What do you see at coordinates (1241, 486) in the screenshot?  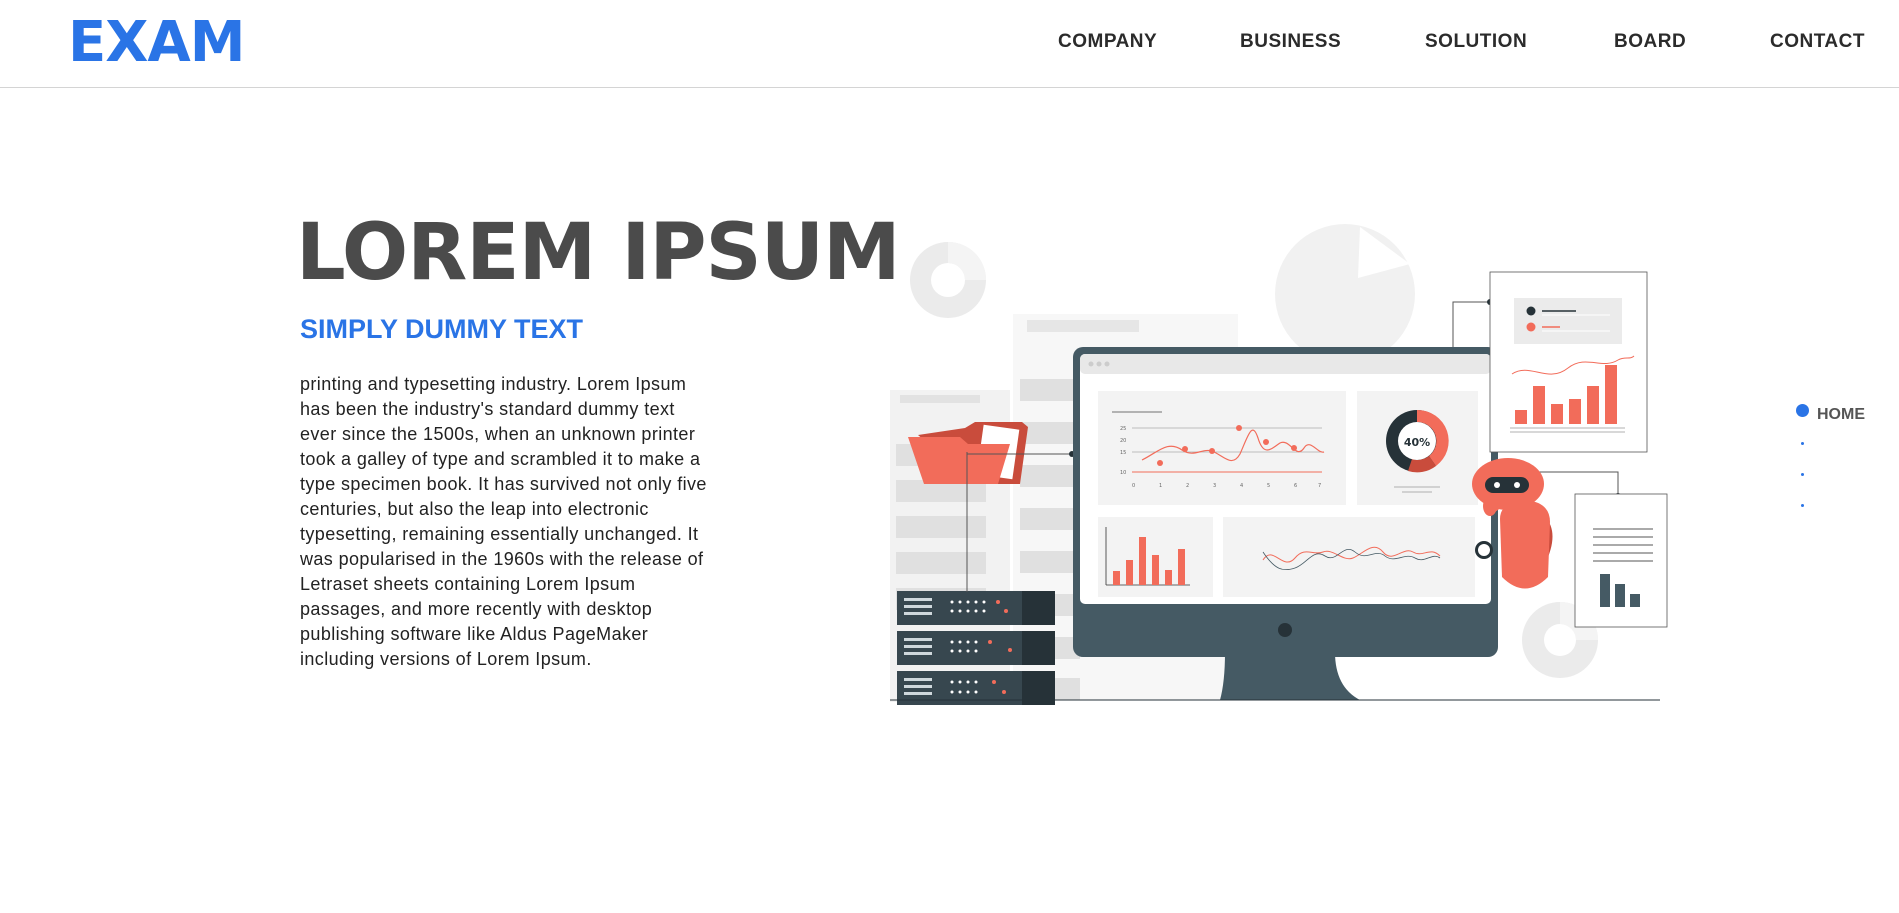 I see `x-tick: 4` at bounding box center [1241, 486].